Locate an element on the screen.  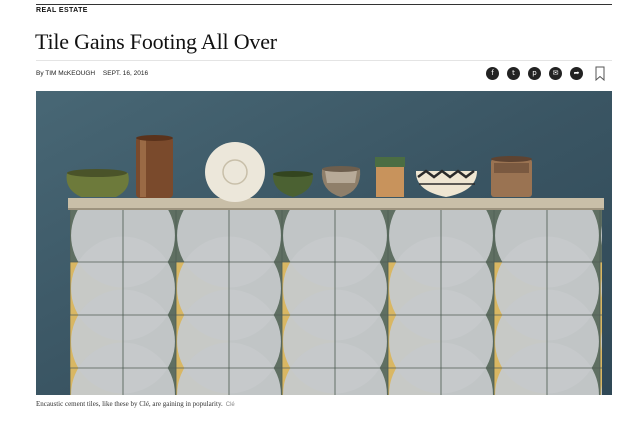
byline: By TIM McKEOUGH SEPT. 16, 2016 is located at coordinates (92, 73).